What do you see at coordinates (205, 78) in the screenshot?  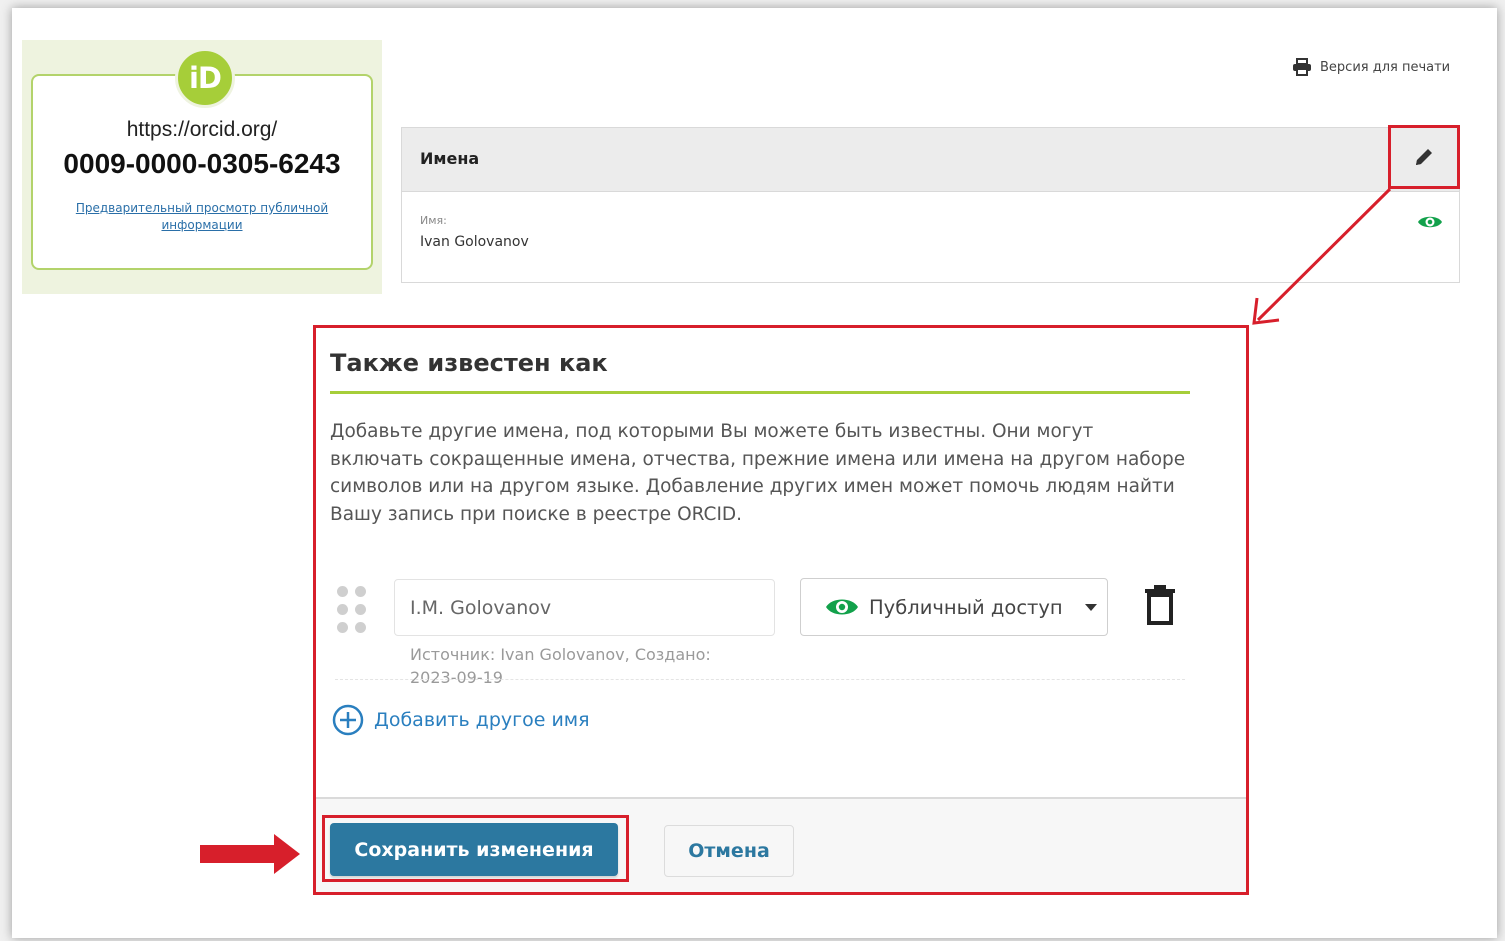 I see `orcid-logo-icon: iD` at bounding box center [205, 78].